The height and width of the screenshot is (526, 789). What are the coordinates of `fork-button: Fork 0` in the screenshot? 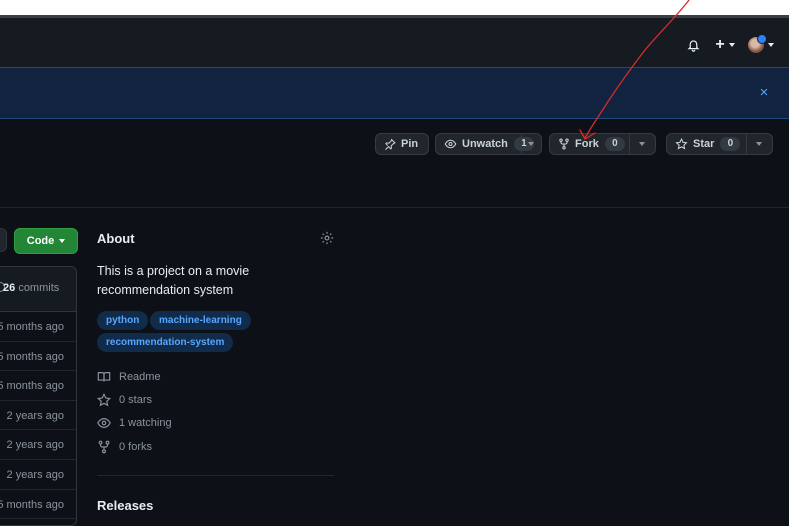 It's located at (589, 144).